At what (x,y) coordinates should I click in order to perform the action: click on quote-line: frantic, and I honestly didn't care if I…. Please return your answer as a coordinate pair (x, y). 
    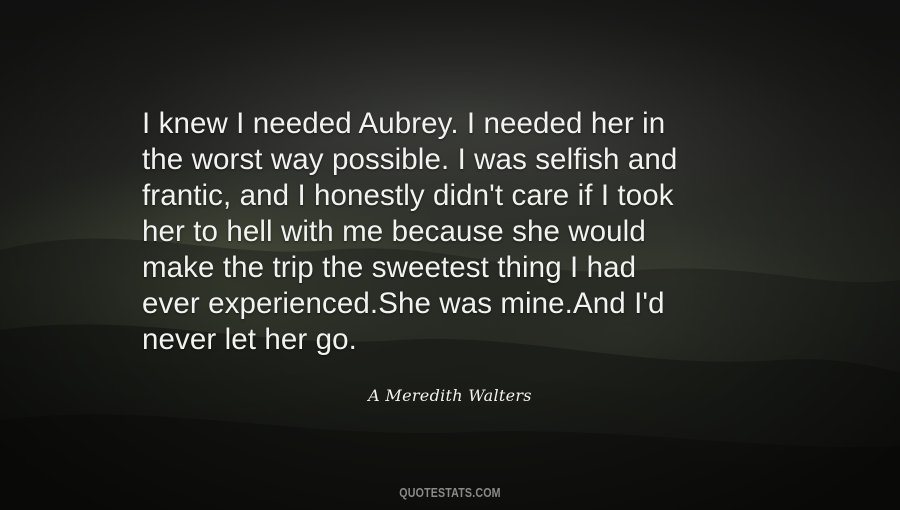
    Looking at the image, I should click on (408, 195).